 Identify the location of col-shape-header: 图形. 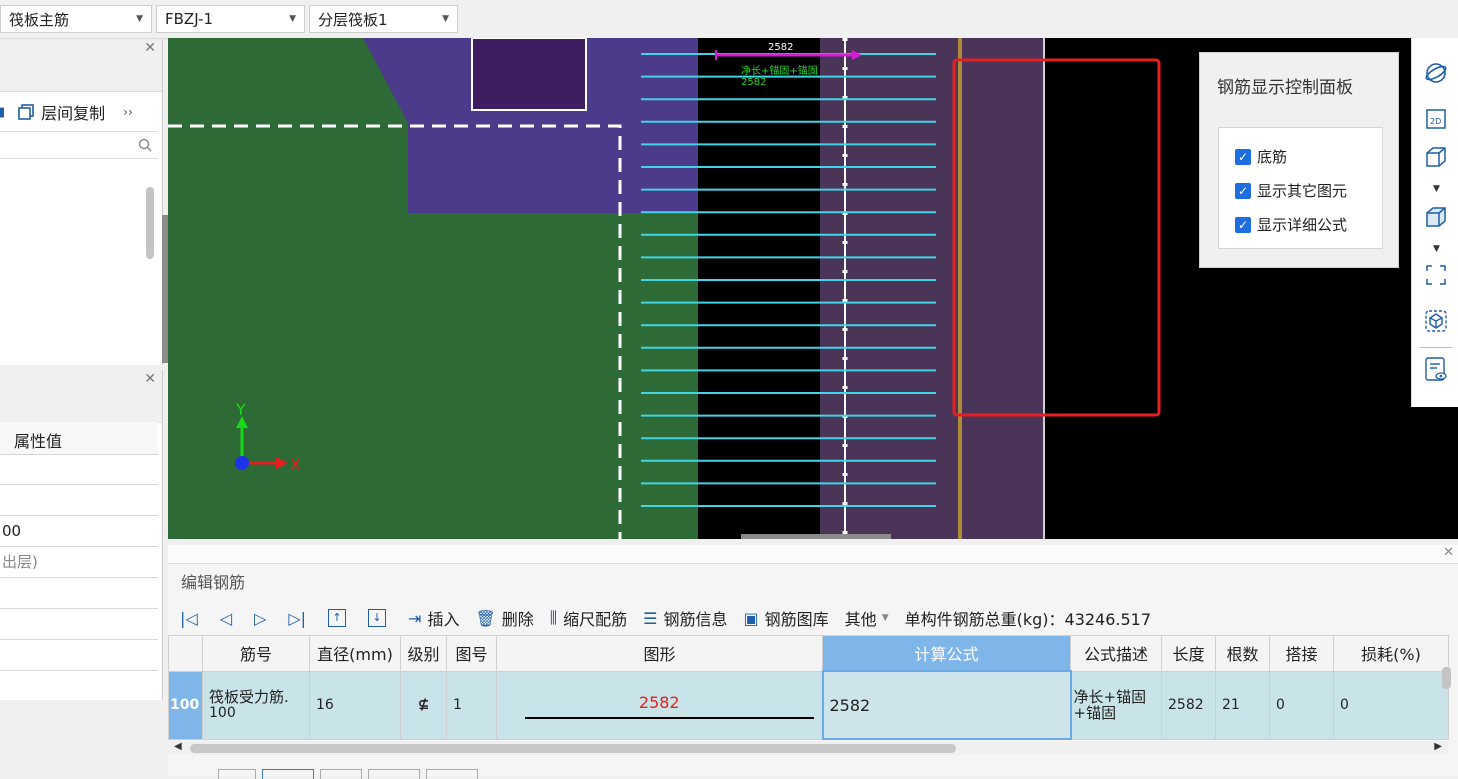
(659, 653).